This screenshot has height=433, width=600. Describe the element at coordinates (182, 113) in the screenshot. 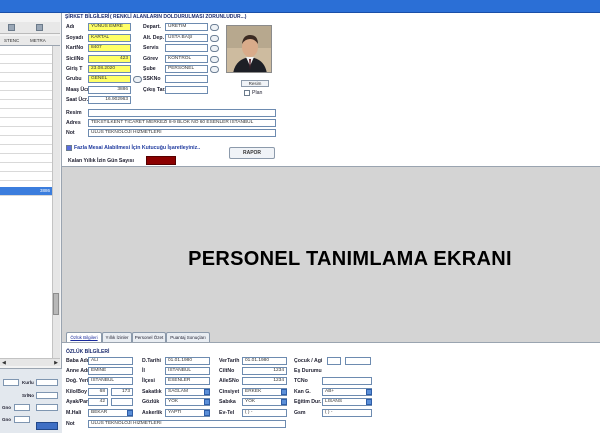

I see `resim-path-field` at that location.